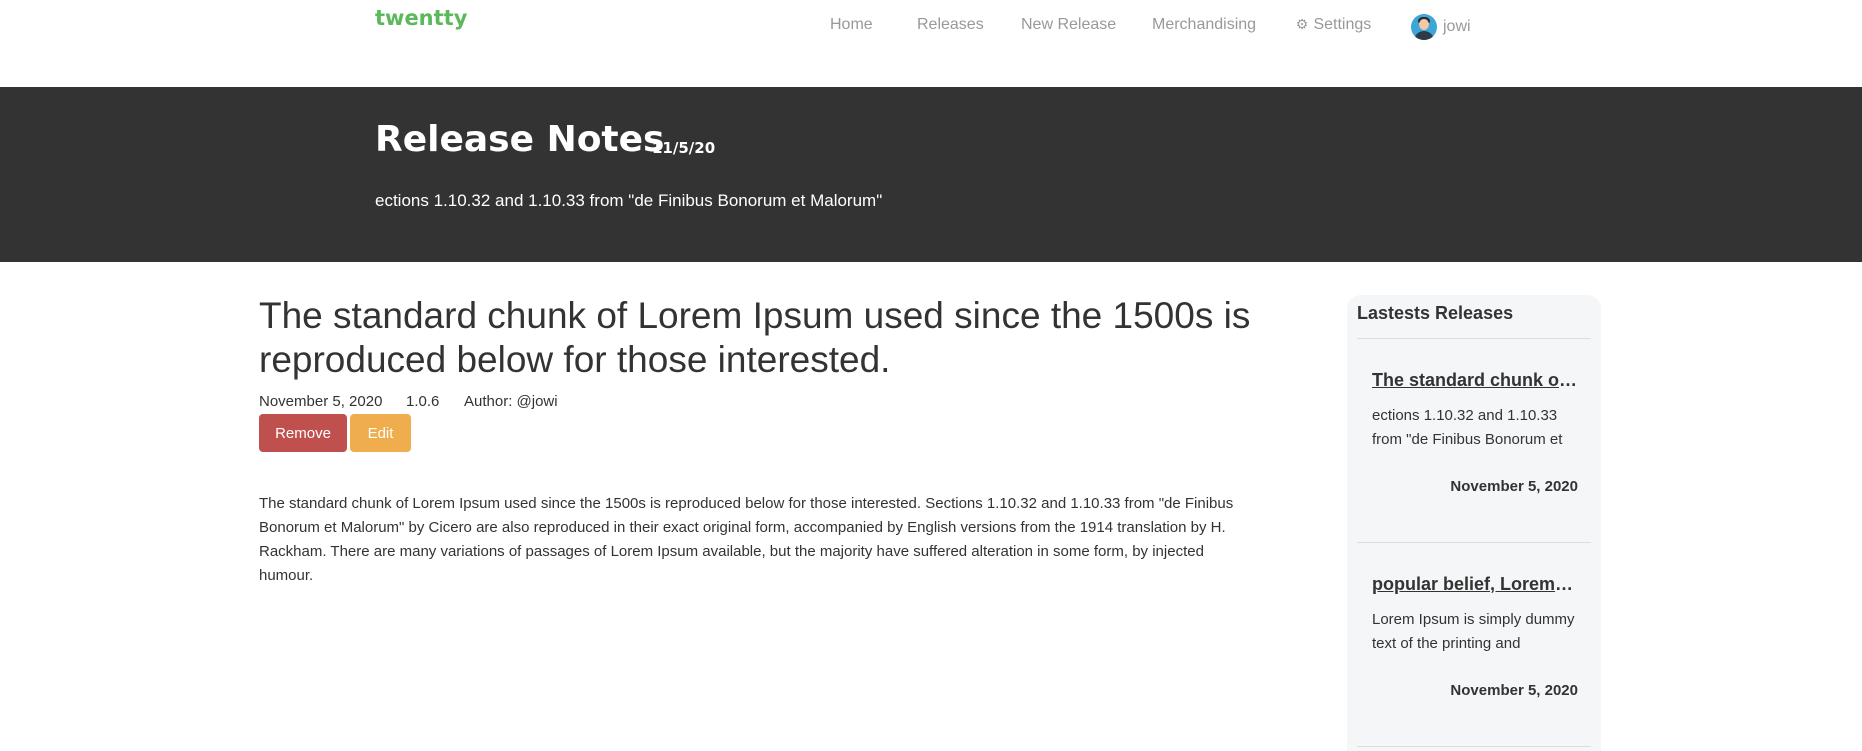 The width and height of the screenshot is (1862, 751). What do you see at coordinates (1302, 24) in the screenshot?
I see `gear-icon: ⚙` at bounding box center [1302, 24].